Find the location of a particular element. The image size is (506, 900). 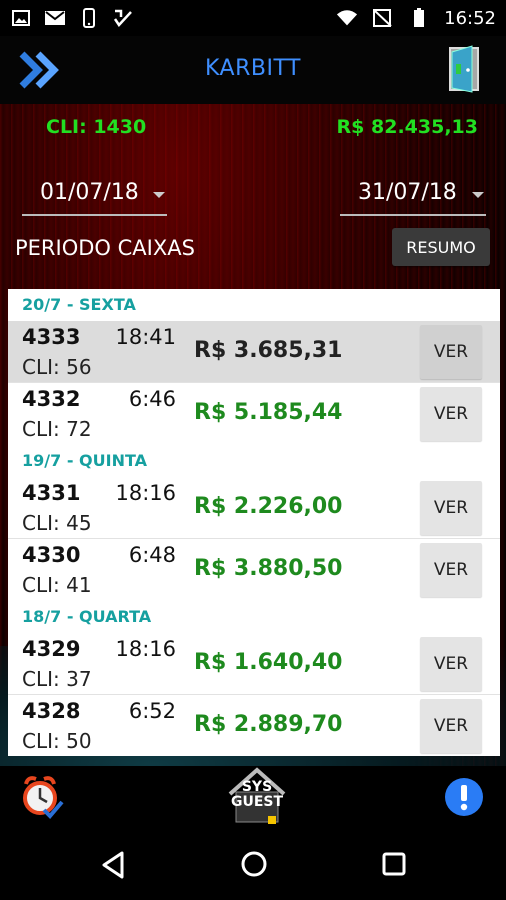

register-cli: CLI: 56 is located at coordinates (57, 367).